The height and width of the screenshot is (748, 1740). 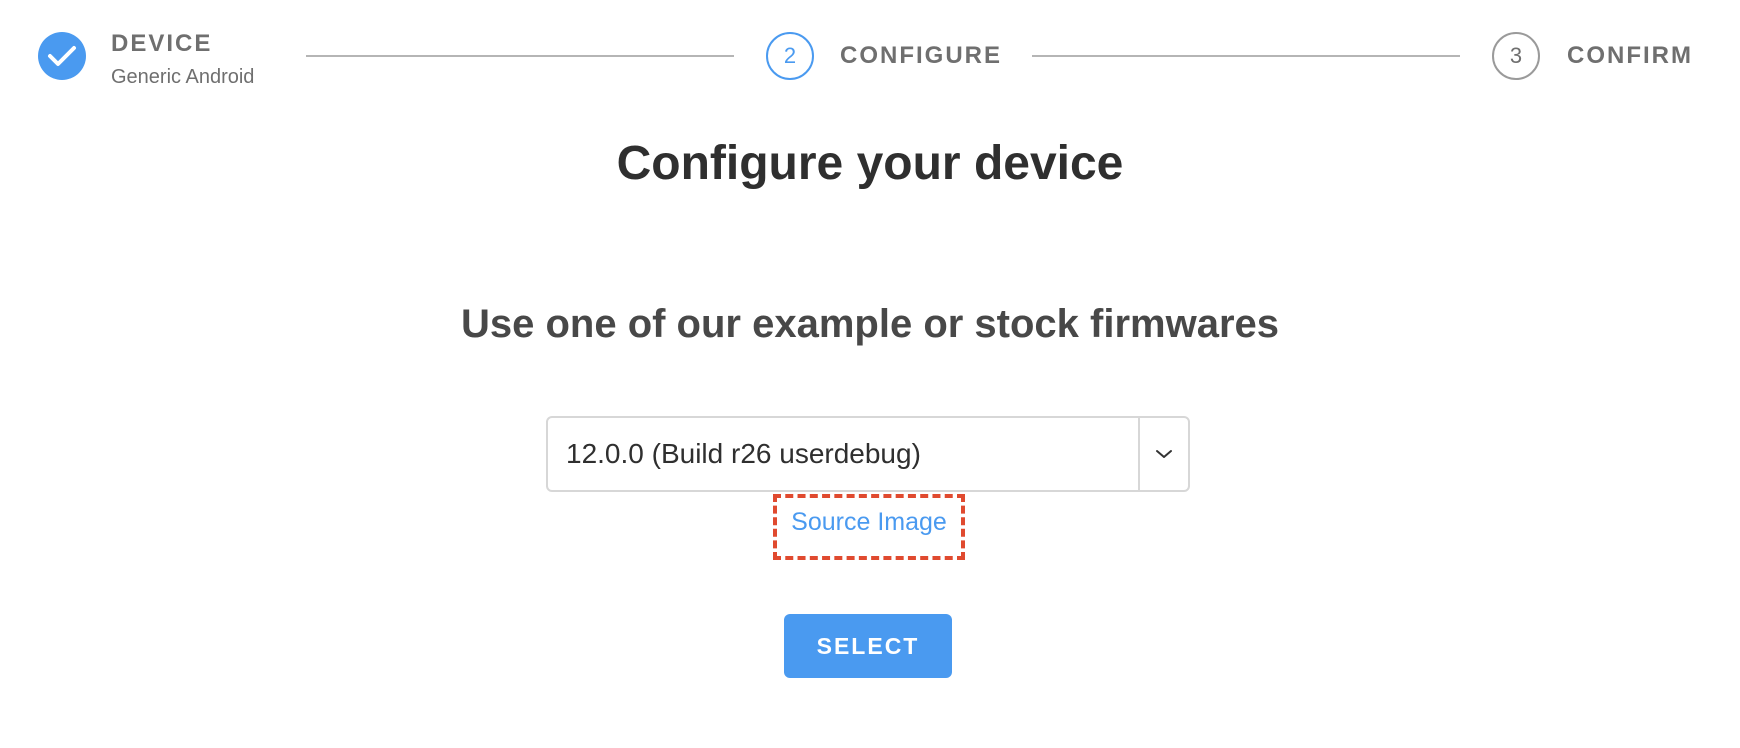 I want to click on checkmark-icon, so click(x=62, y=56).